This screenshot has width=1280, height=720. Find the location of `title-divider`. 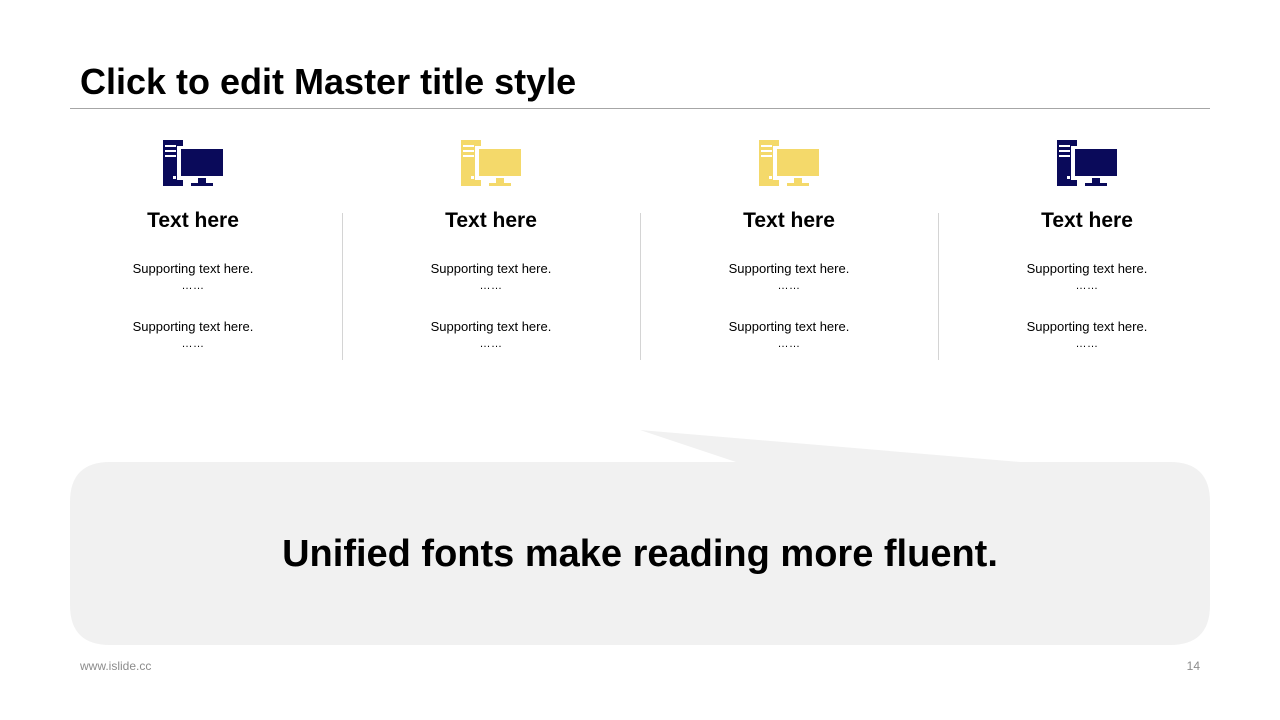

title-divider is located at coordinates (640, 108).